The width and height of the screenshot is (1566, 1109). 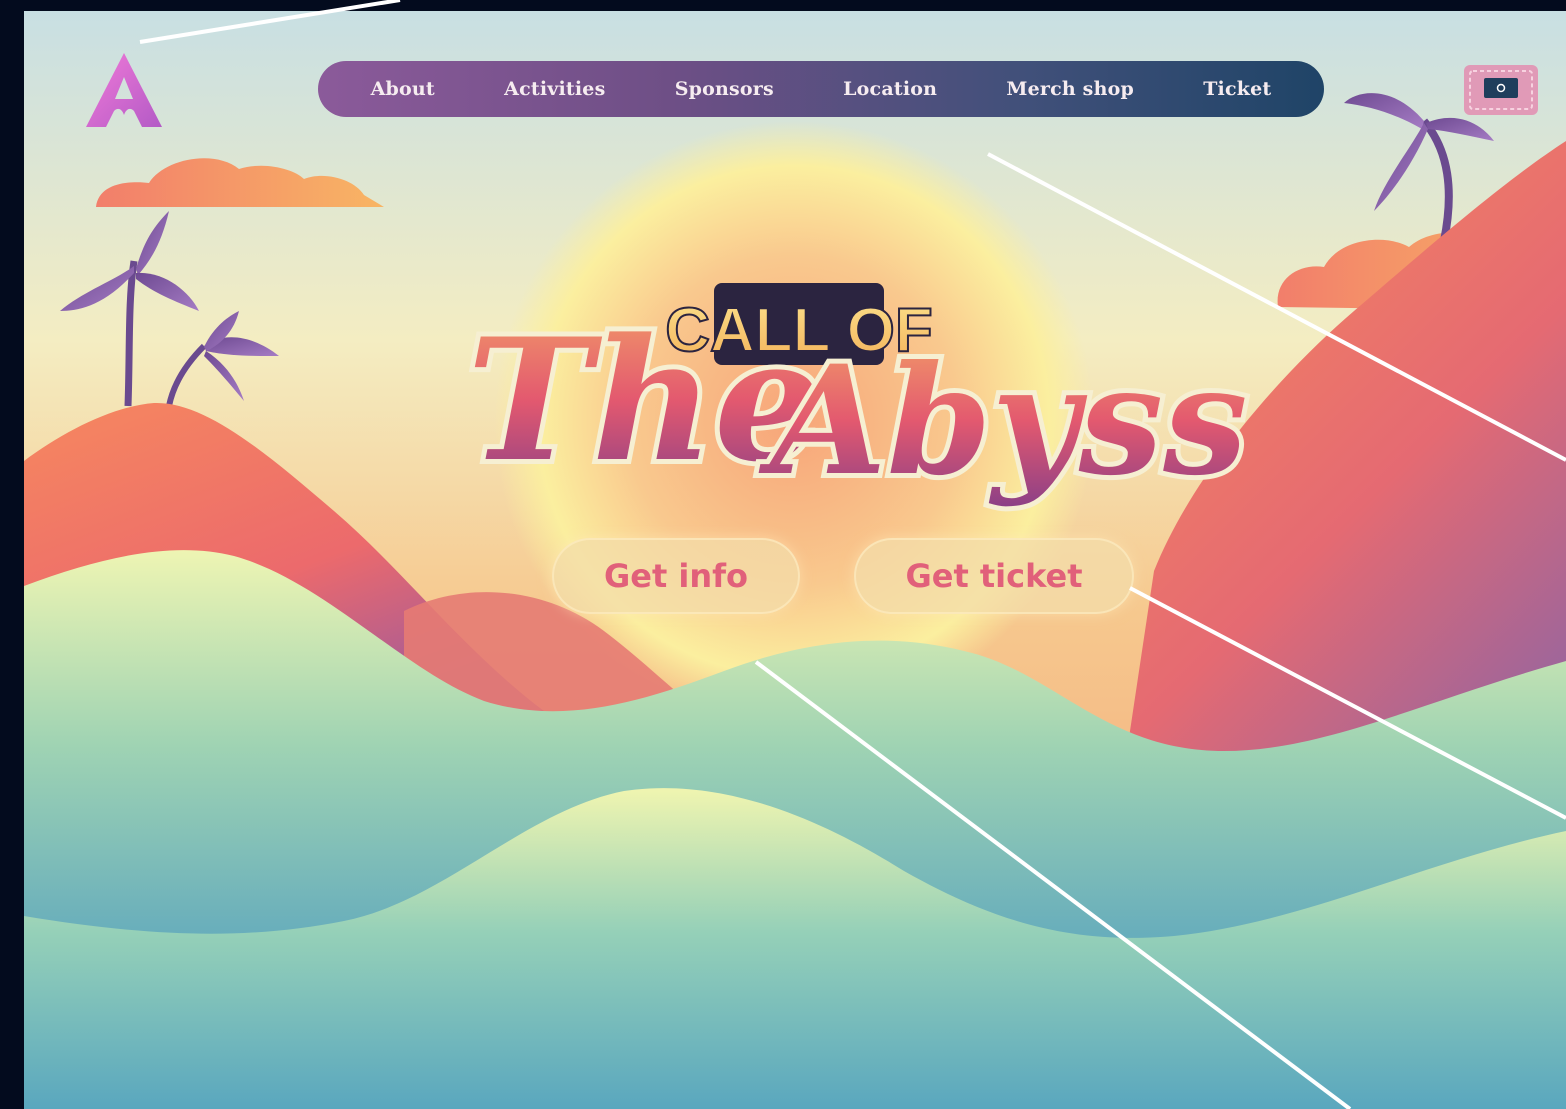 I want to click on nav-merch-shop: Merch shop, so click(x=1070, y=89).